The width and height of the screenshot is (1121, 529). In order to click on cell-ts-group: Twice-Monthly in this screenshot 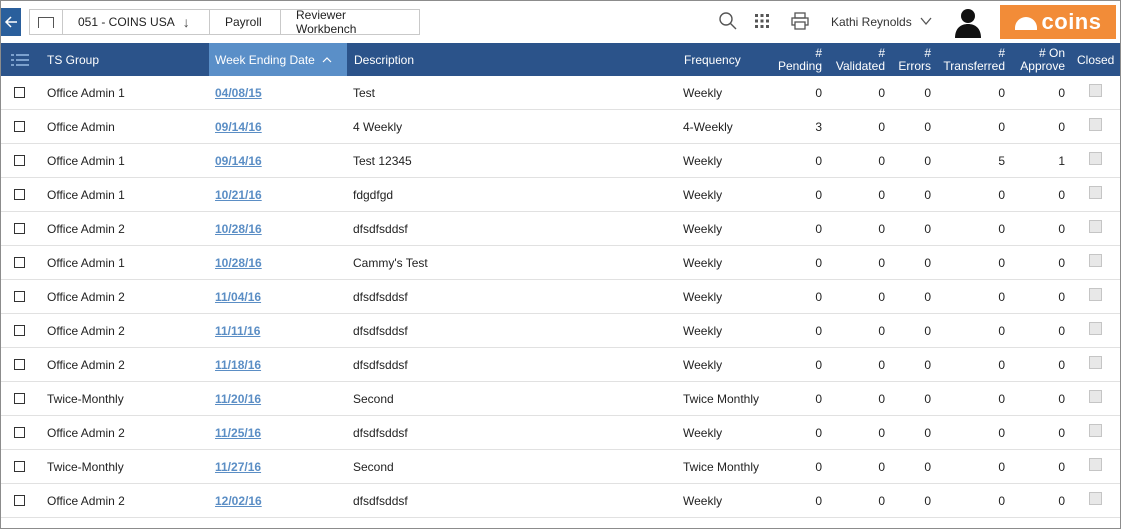, I will do `click(122, 398)`.